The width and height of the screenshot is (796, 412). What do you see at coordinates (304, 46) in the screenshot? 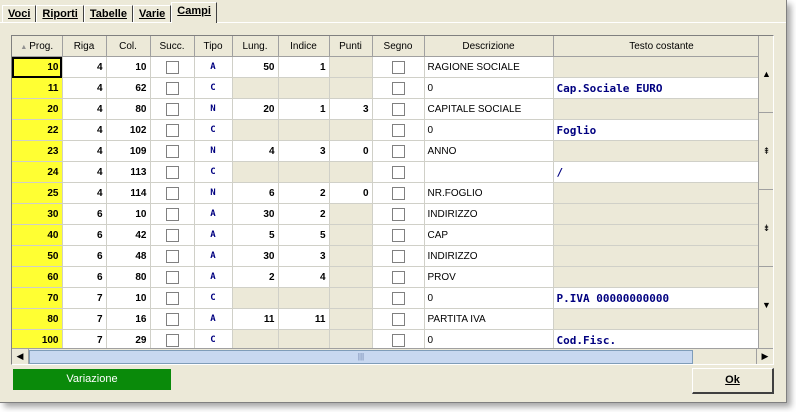
I see `column-header: Indice` at bounding box center [304, 46].